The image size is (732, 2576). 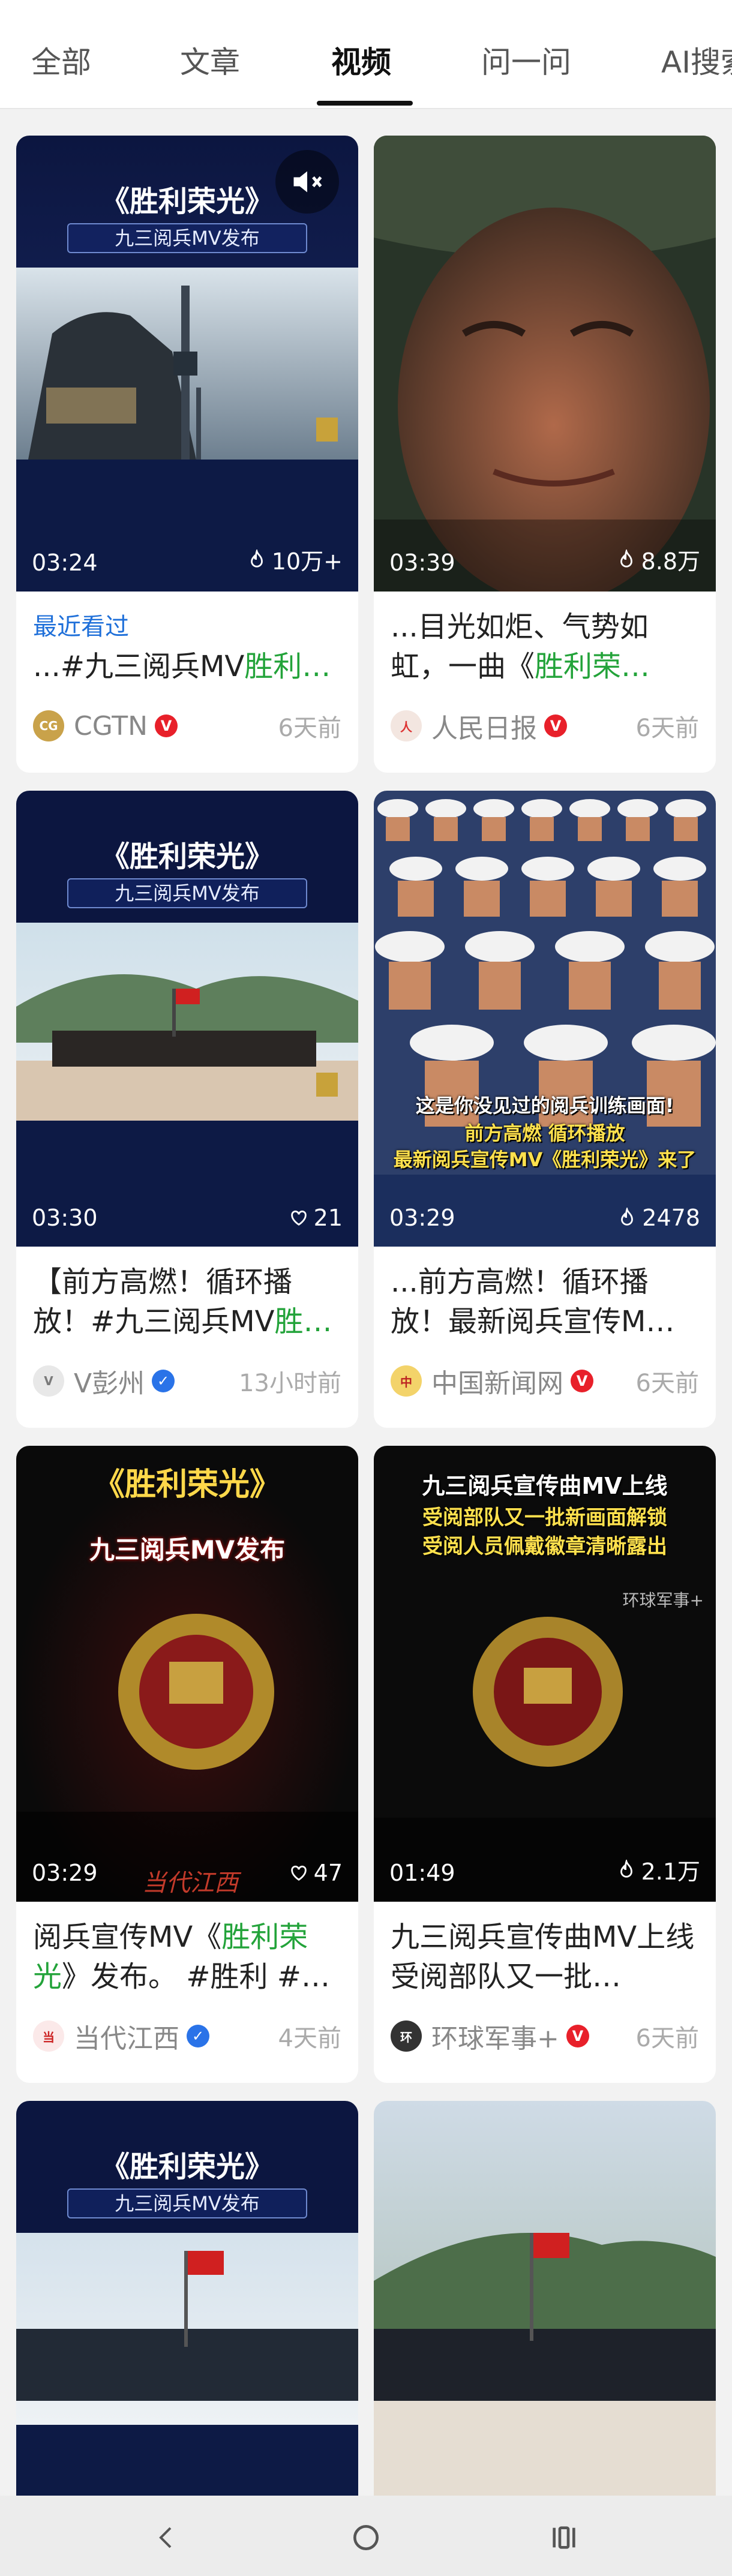 I want to click on muted-speaker-icon, so click(x=307, y=182).